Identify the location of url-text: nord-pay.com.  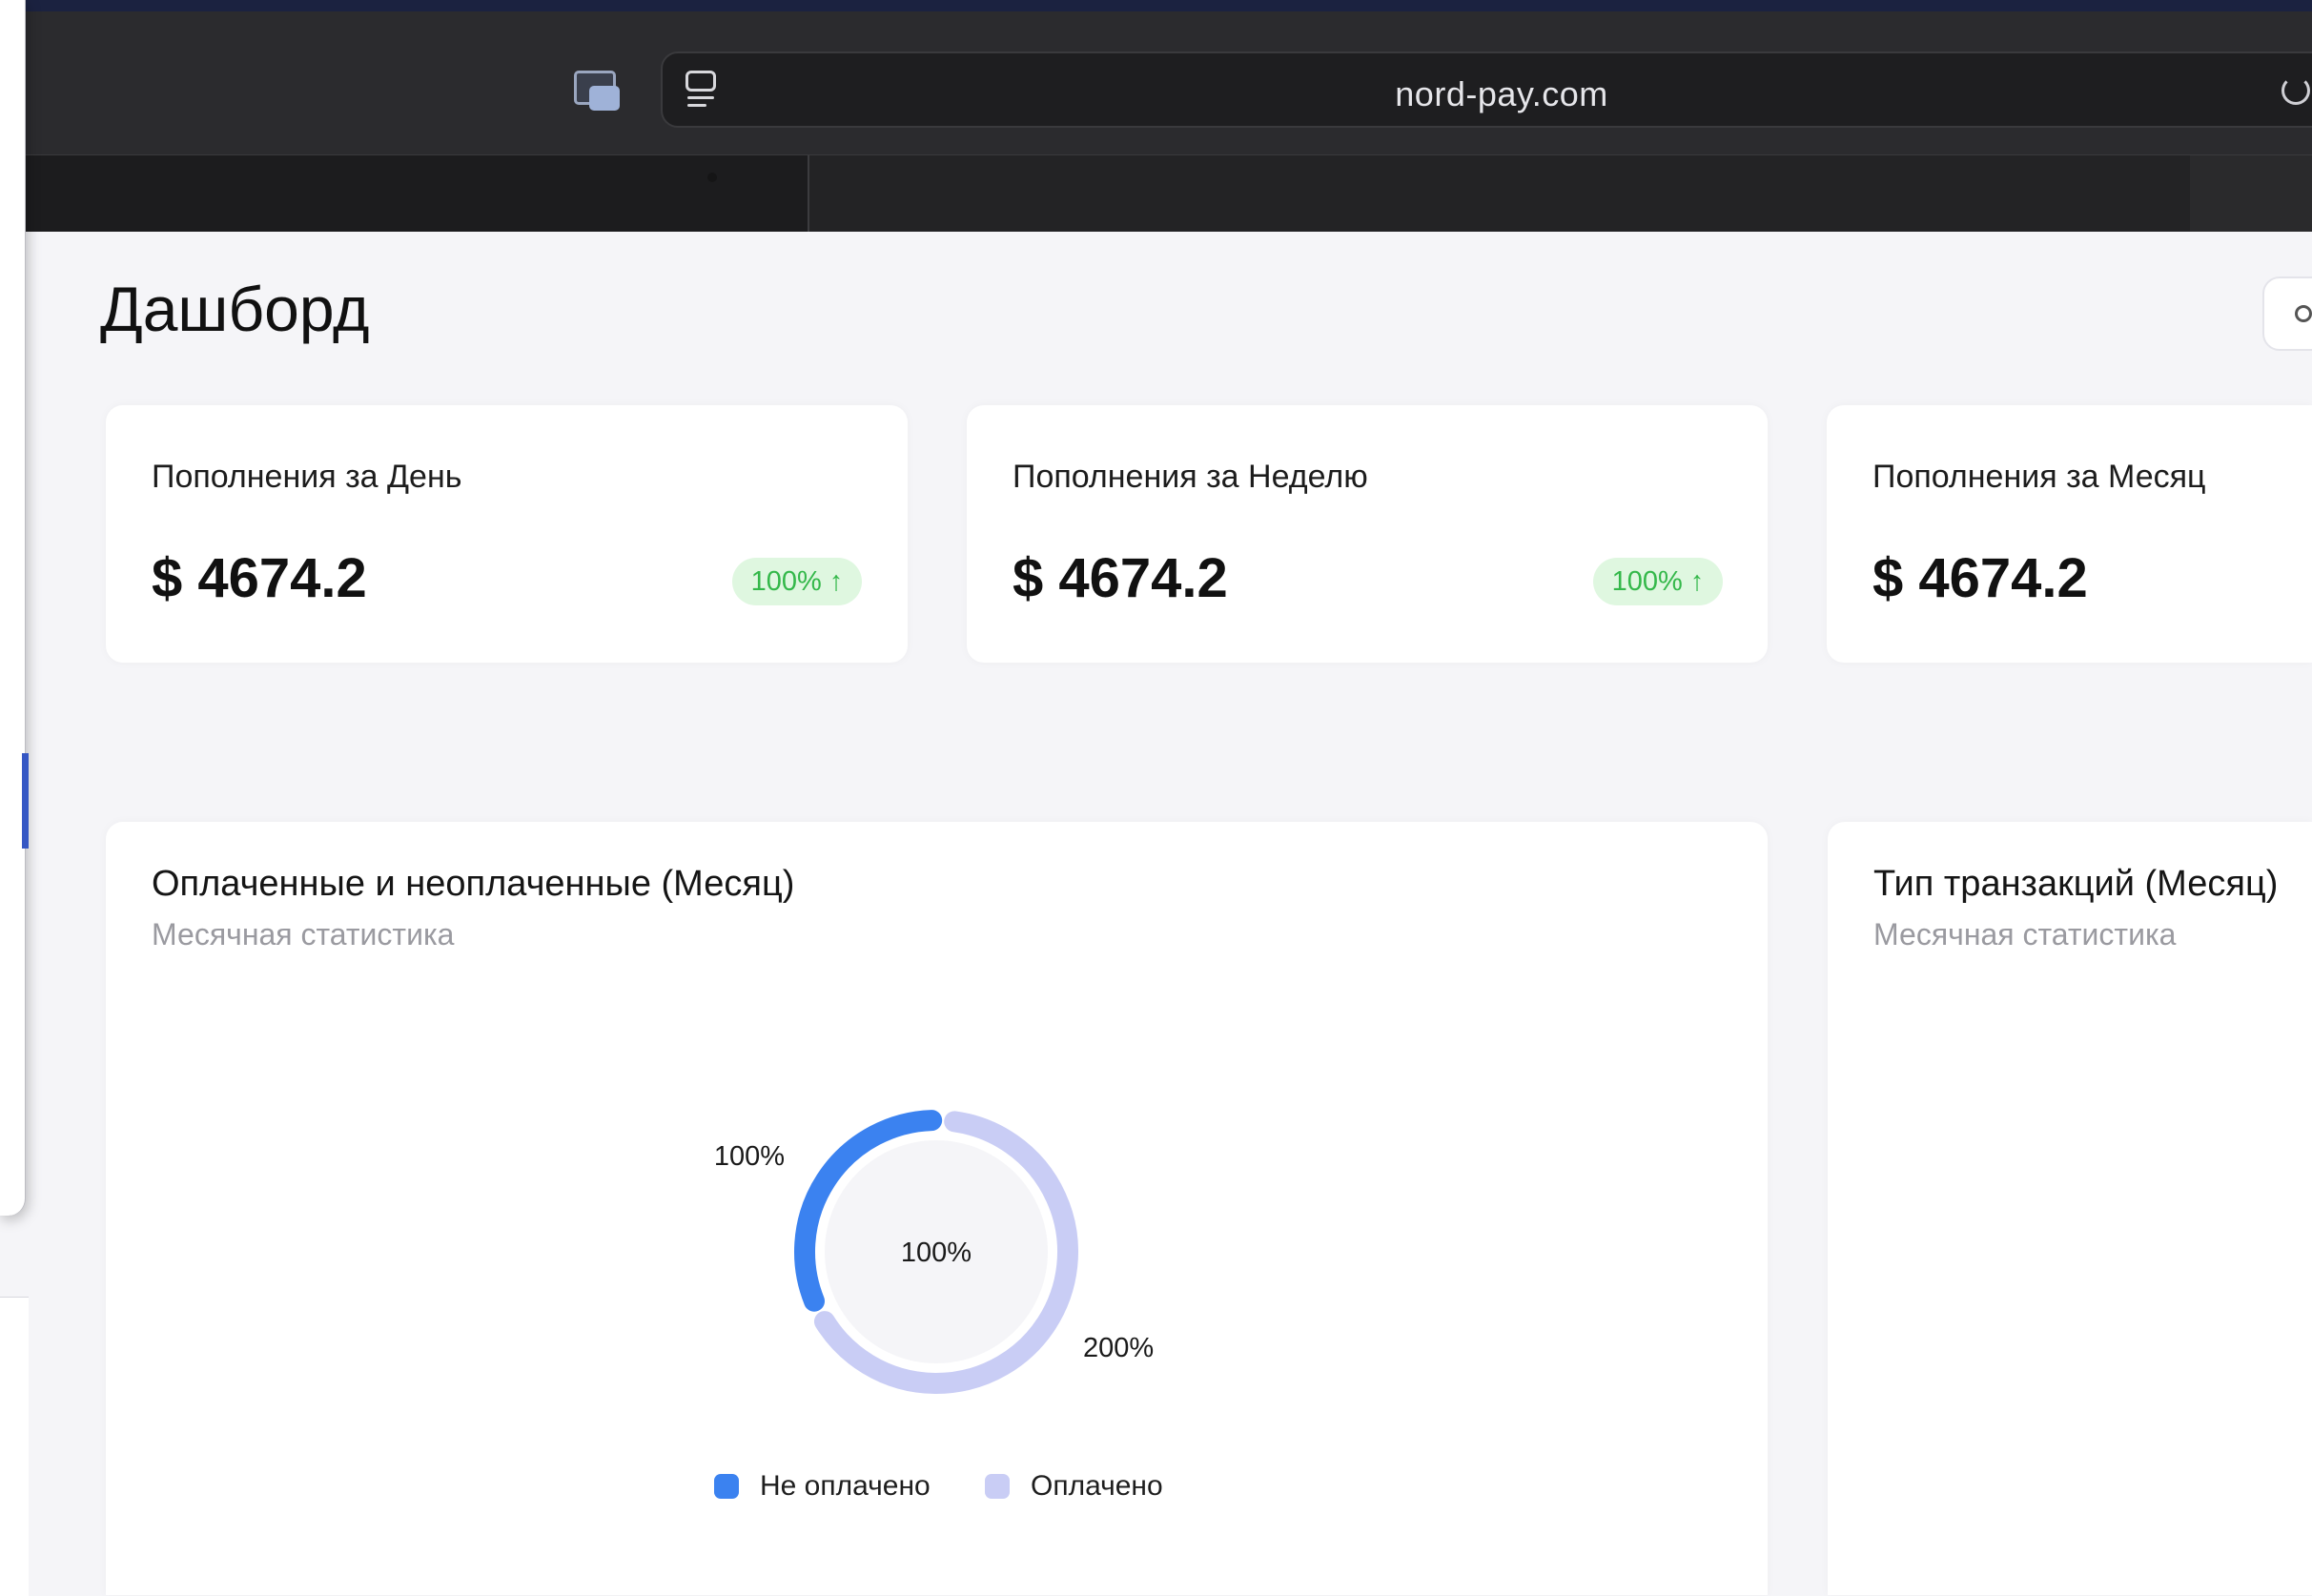
(1501, 93).